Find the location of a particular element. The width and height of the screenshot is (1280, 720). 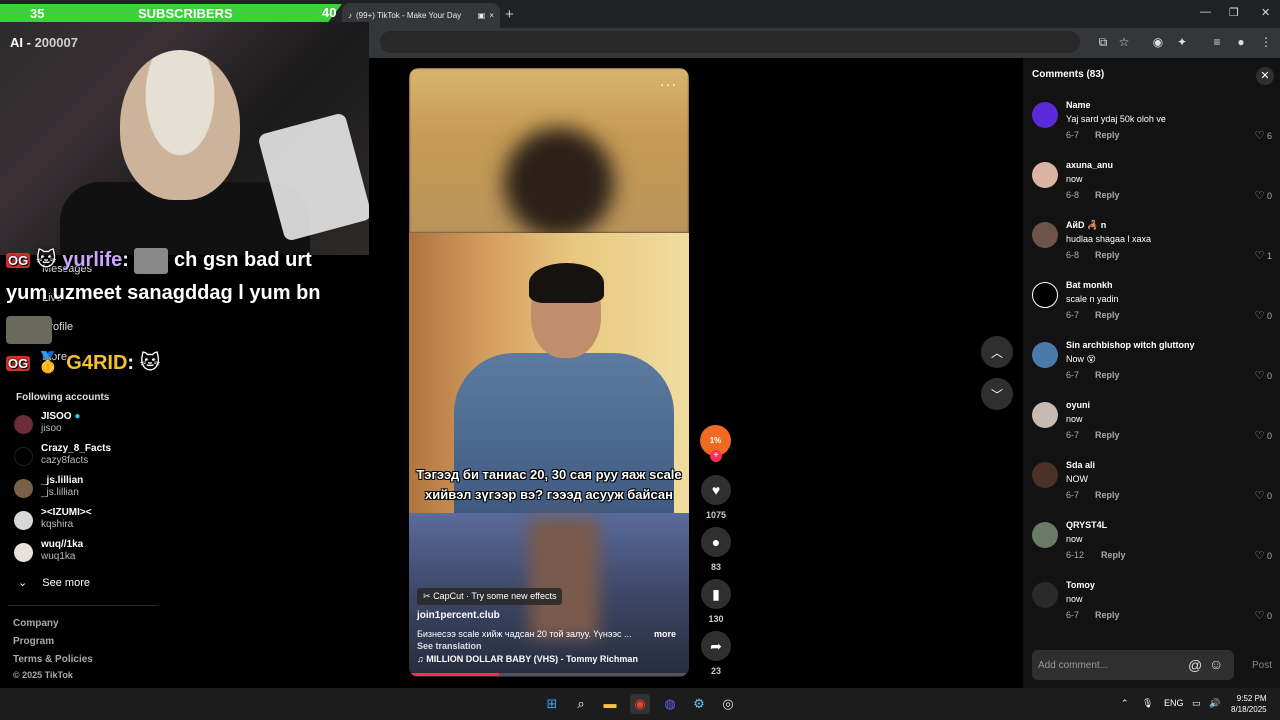

share-arrow-icon: ➦ is located at coordinates (716, 646).